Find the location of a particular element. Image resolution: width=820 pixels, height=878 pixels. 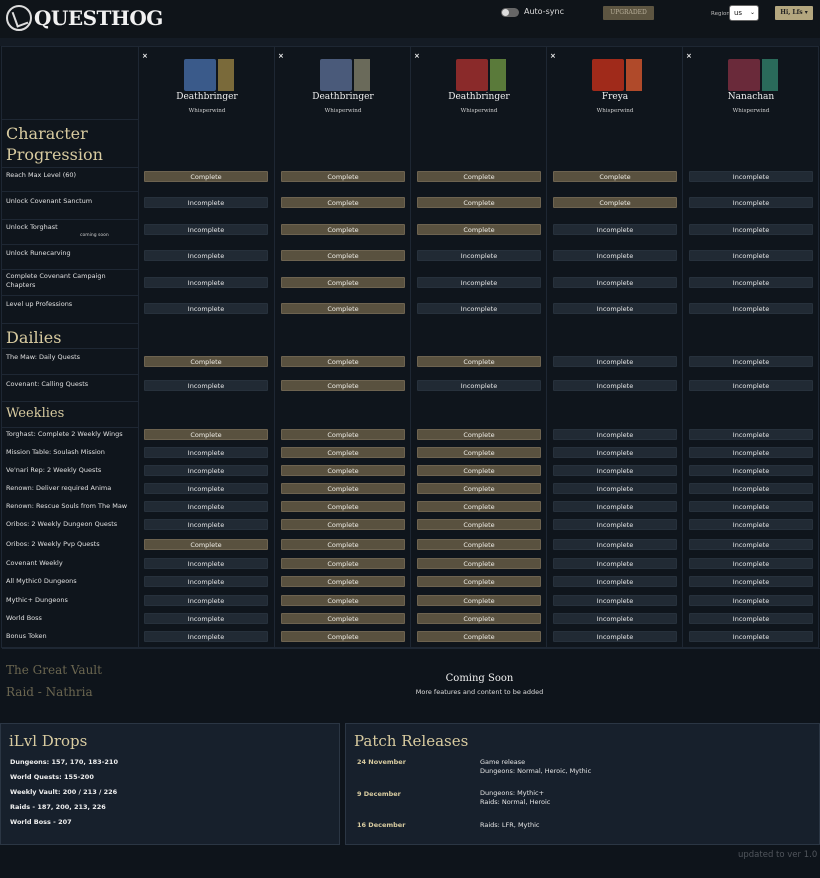

upgraded-button: UPGRADED is located at coordinates (628, 13).